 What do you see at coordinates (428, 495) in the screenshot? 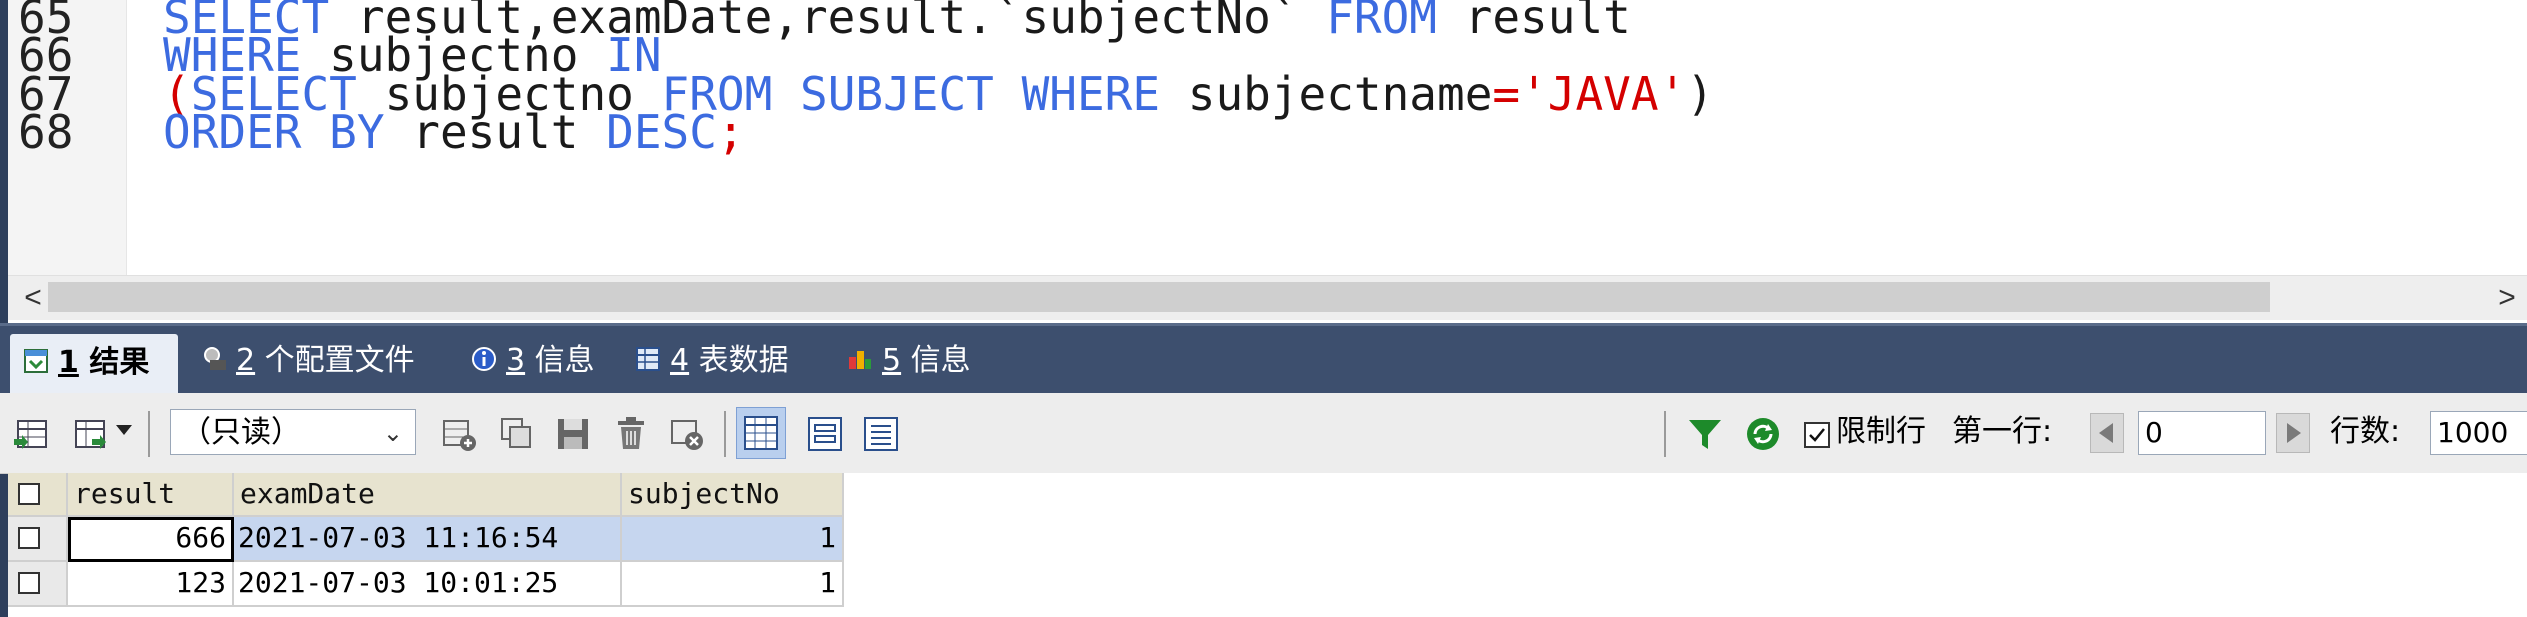
I see `column-header: examDate` at bounding box center [428, 495].